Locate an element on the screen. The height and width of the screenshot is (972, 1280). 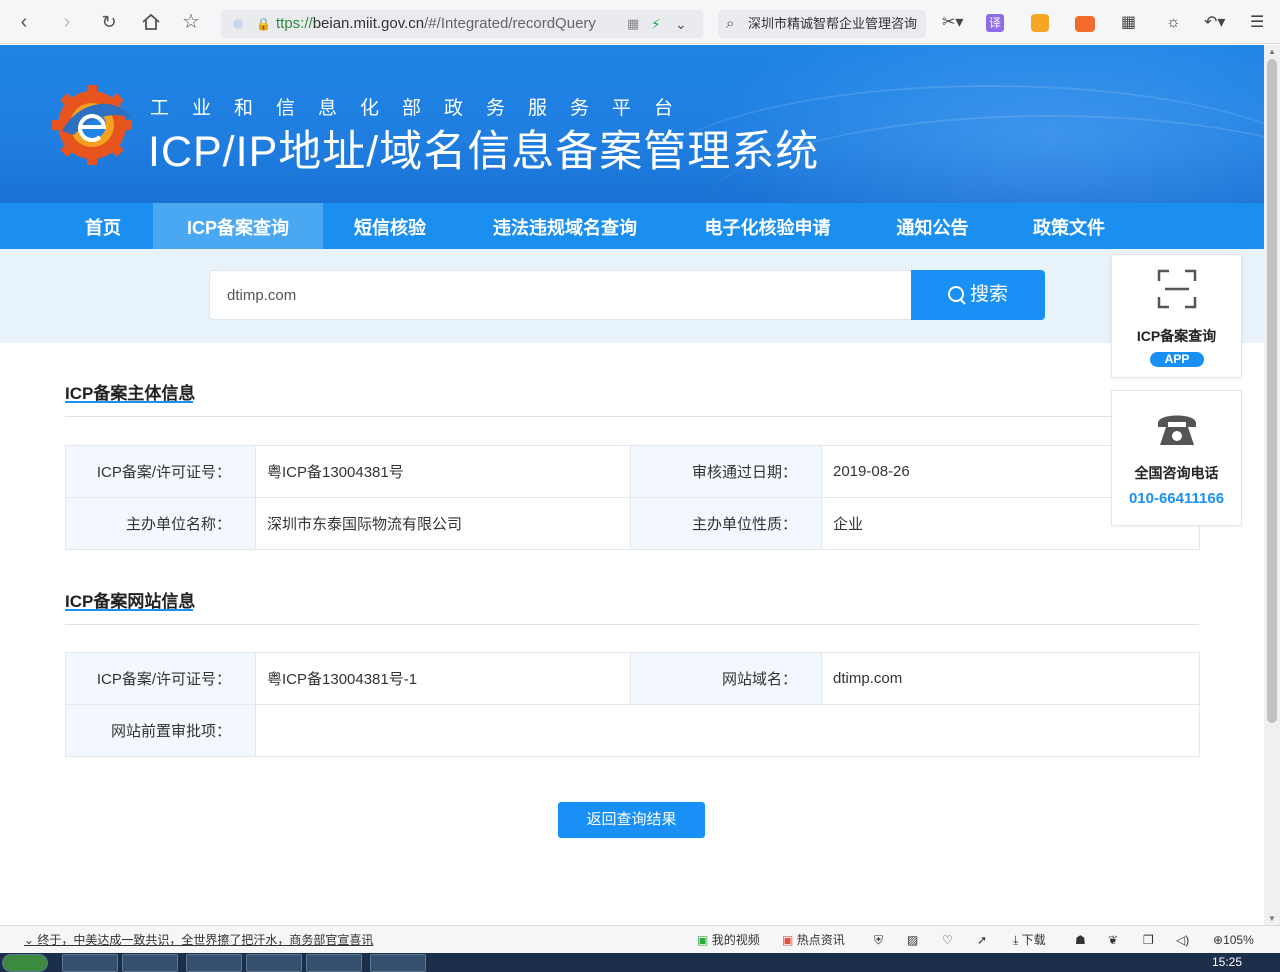
browser-search-box: ⌕ 深圳市精诚智帮企业管理咨询 is located at coordinates (822, 24).